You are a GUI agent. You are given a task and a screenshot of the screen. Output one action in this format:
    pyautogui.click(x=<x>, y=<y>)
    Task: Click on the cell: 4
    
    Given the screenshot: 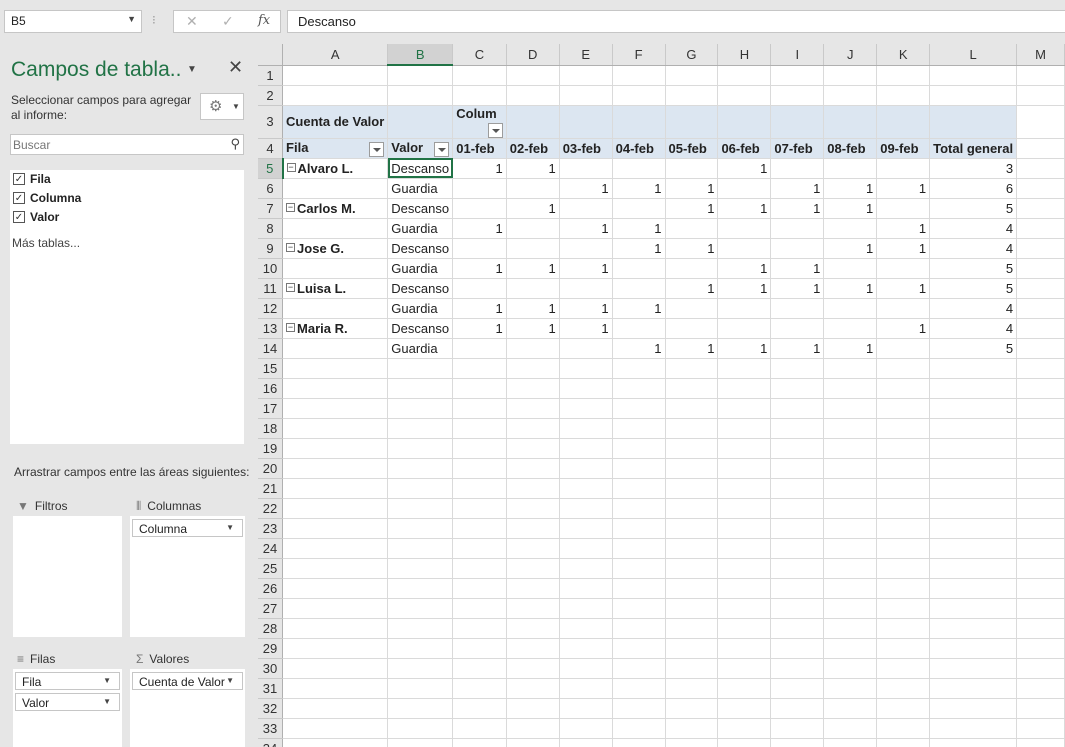 What is the action you would take?
    pyautogui.click(x=973, y=228)
    